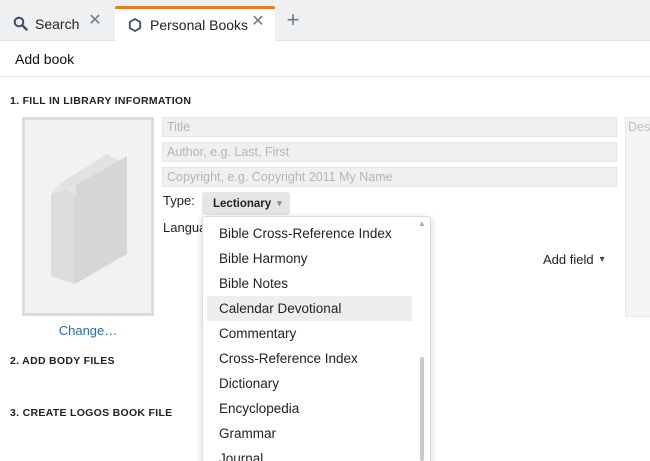 The height and width of the screenshot is (461, 650). Describe the element at coordinates (101, 101) in the screenshot. I see `section-title-library-info: 1. FILL IN LIBRARY INFORMATION` at that location.